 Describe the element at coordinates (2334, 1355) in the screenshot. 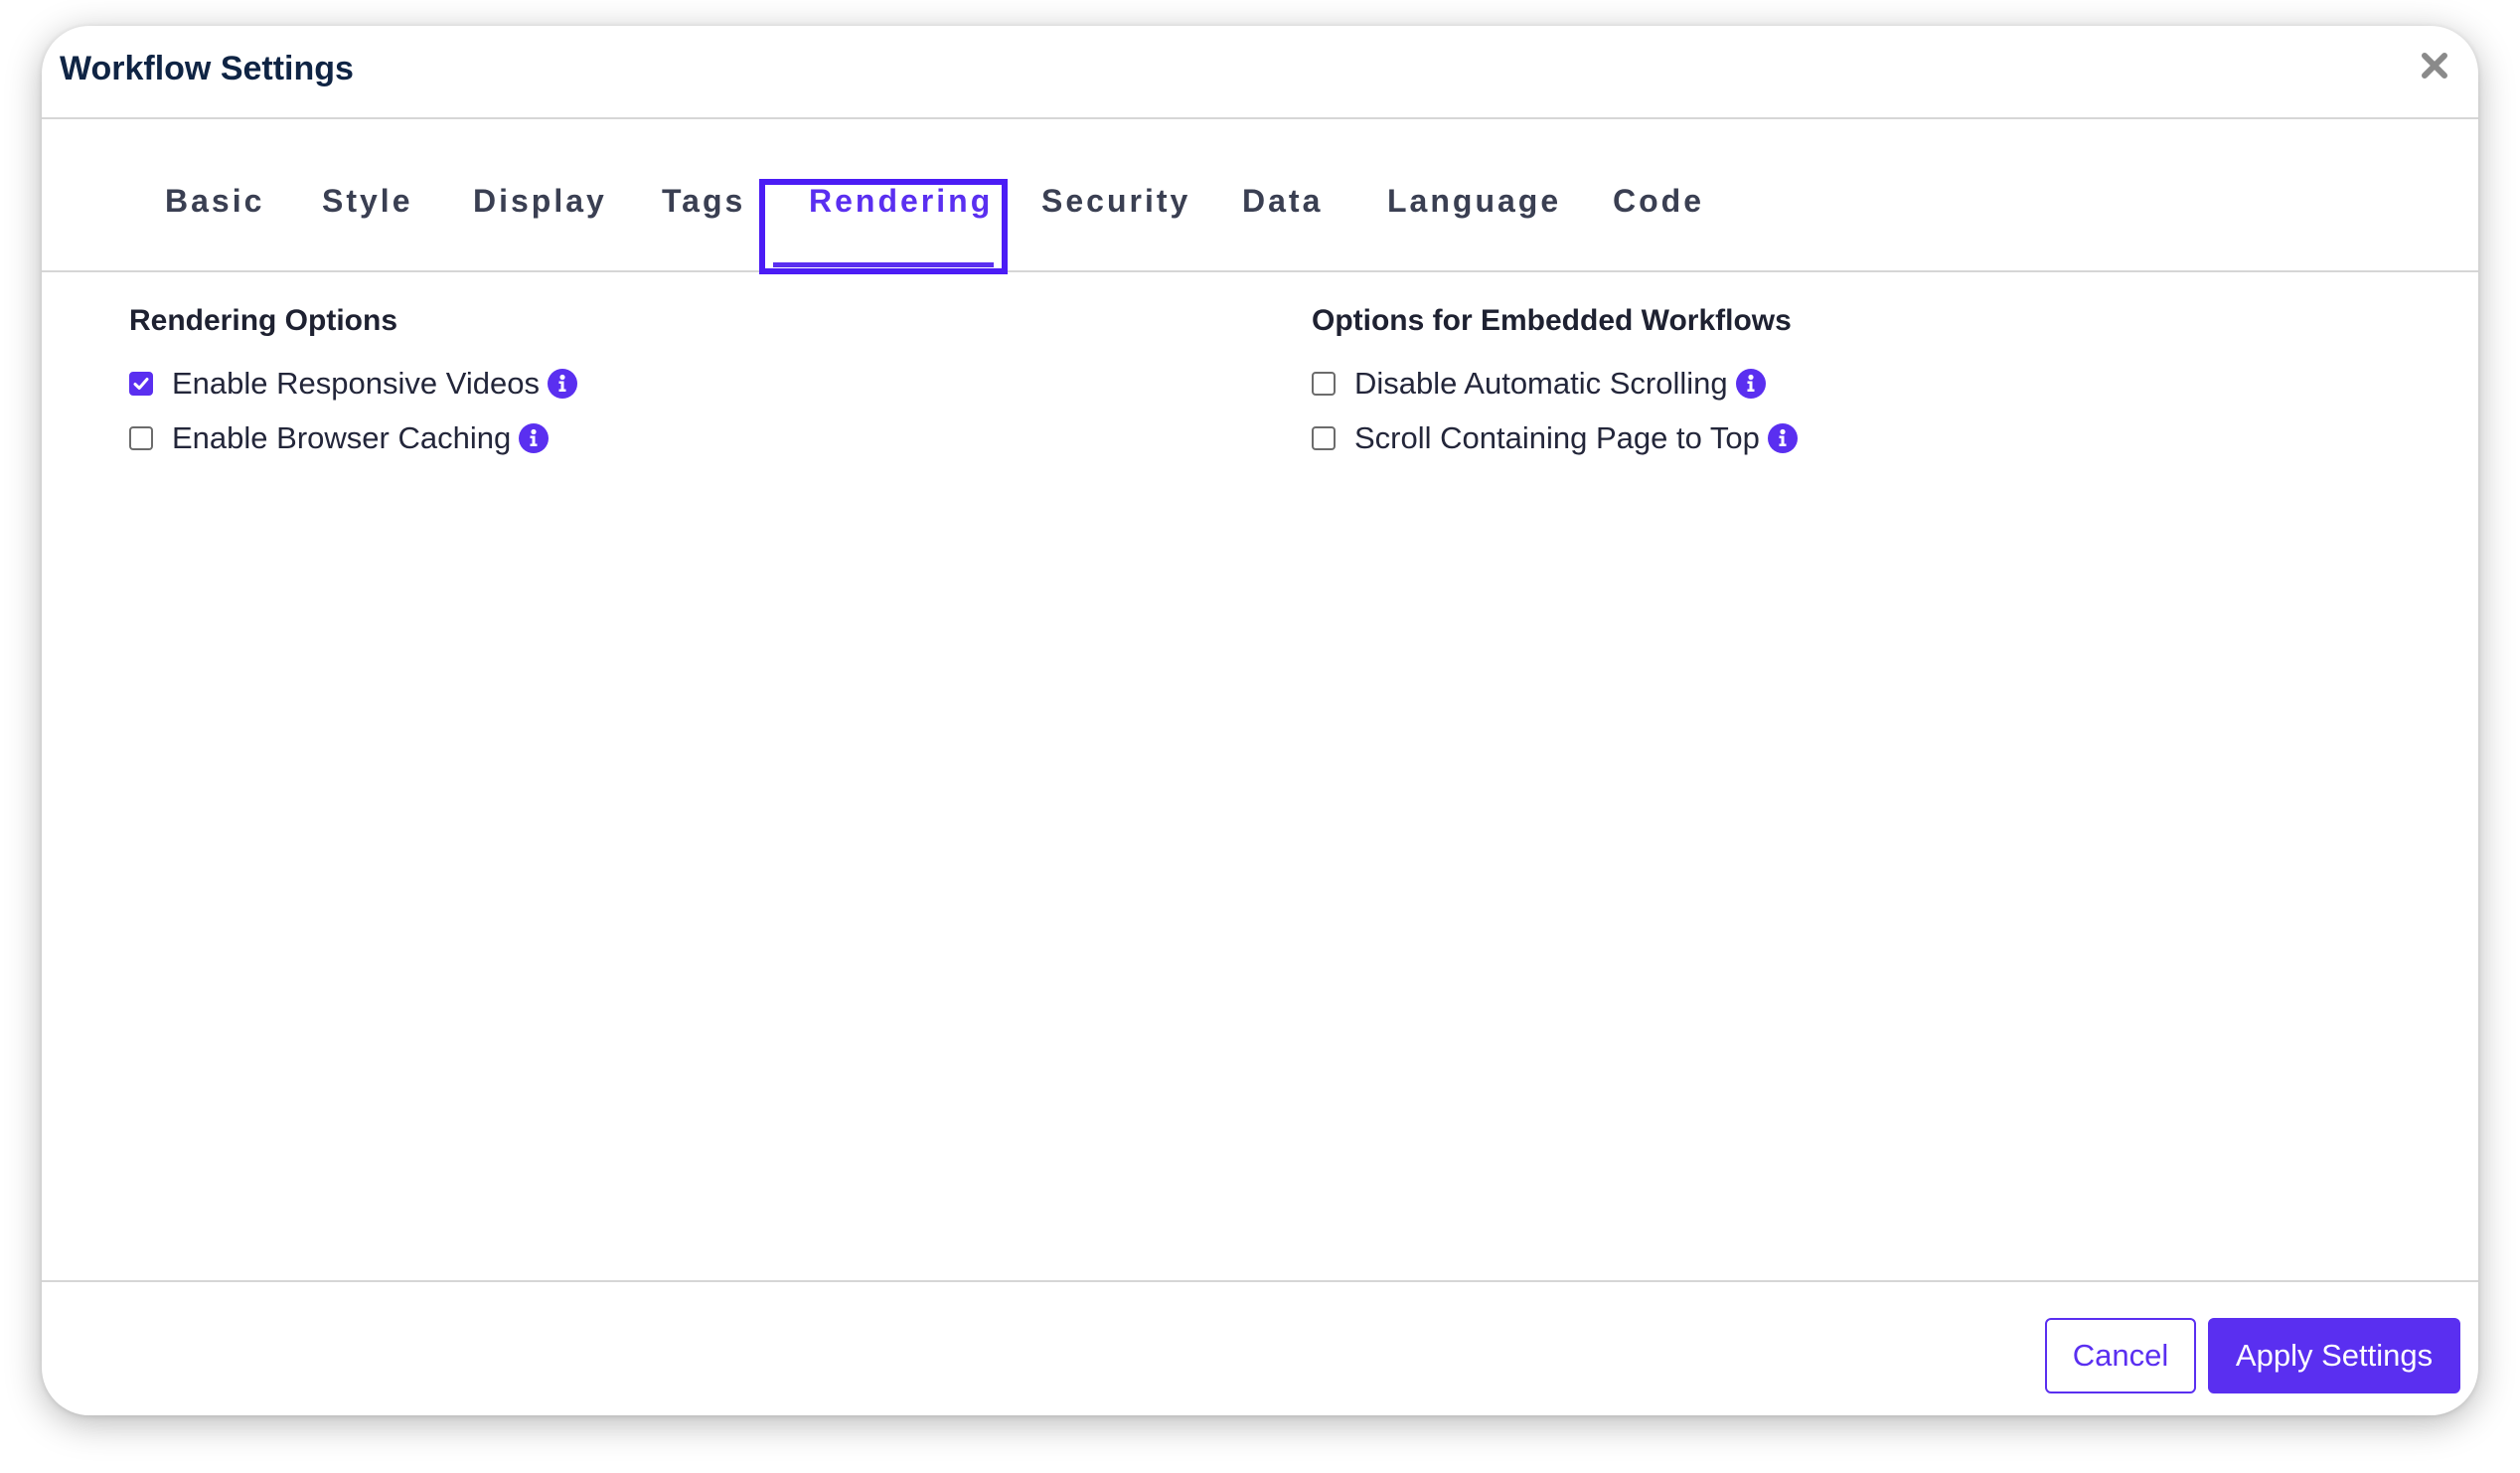

I see `apply-settings-button: Apply Settings` at that location.